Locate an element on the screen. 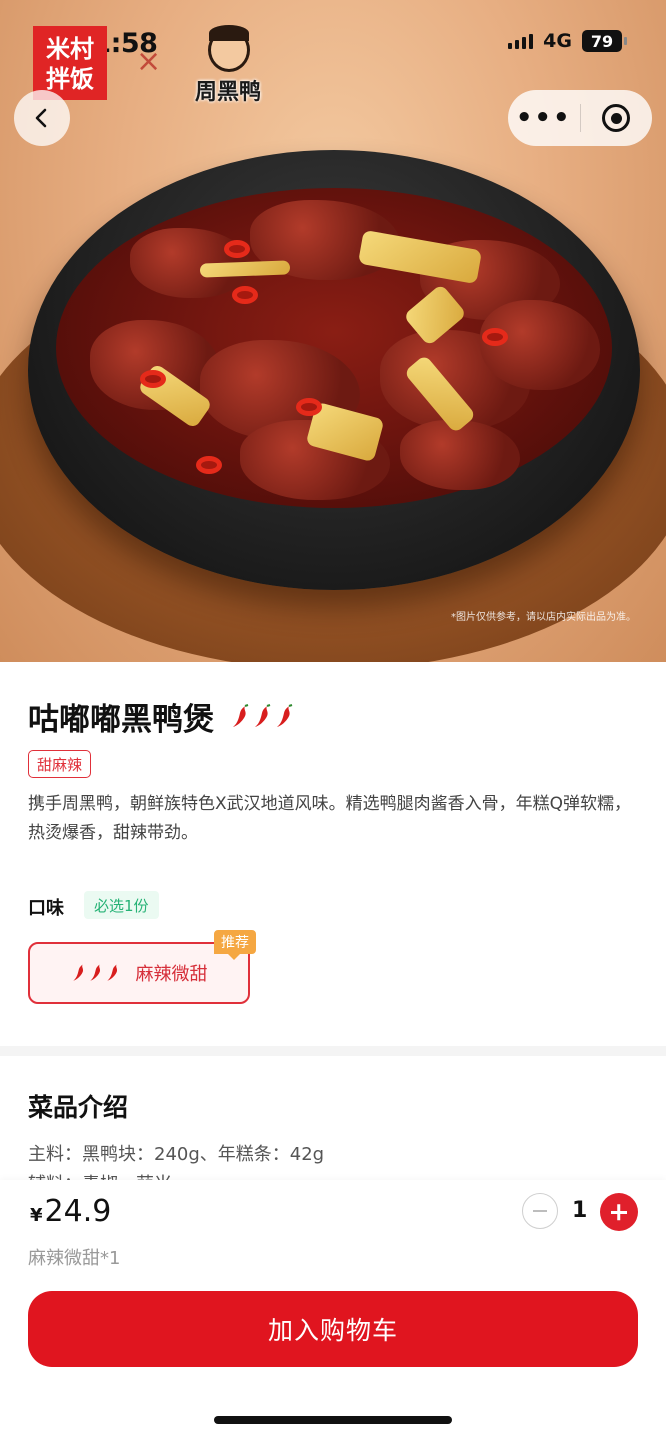  miniapp-capsule: ••• is located at coordinates (580, 118).